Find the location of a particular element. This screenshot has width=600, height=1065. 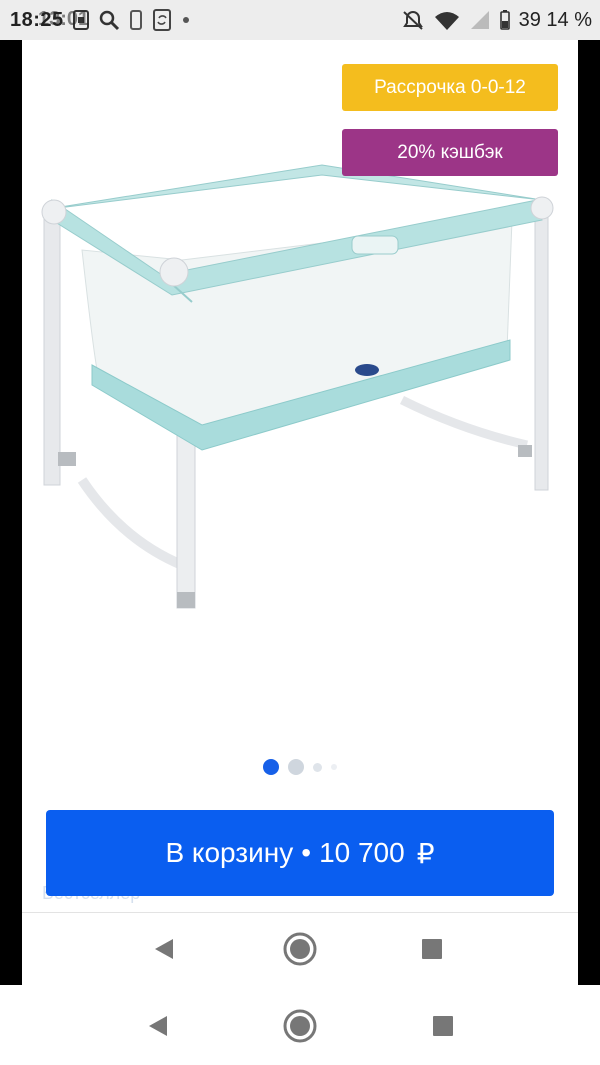

signal-icon is located at coordinates (480, 20).